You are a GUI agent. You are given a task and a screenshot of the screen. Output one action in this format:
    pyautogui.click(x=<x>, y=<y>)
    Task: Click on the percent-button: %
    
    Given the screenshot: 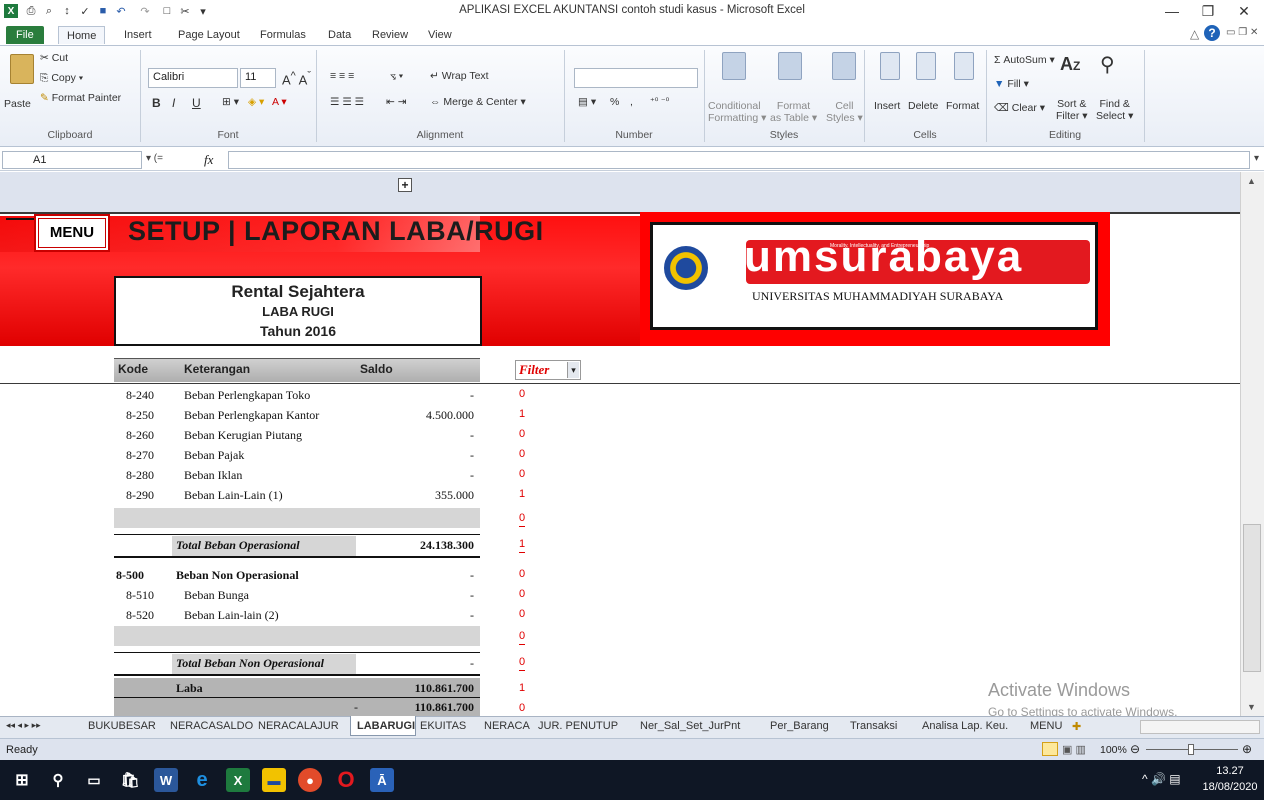 What is the action you would take?
    pyautogui.click(x=614, y=102)
    